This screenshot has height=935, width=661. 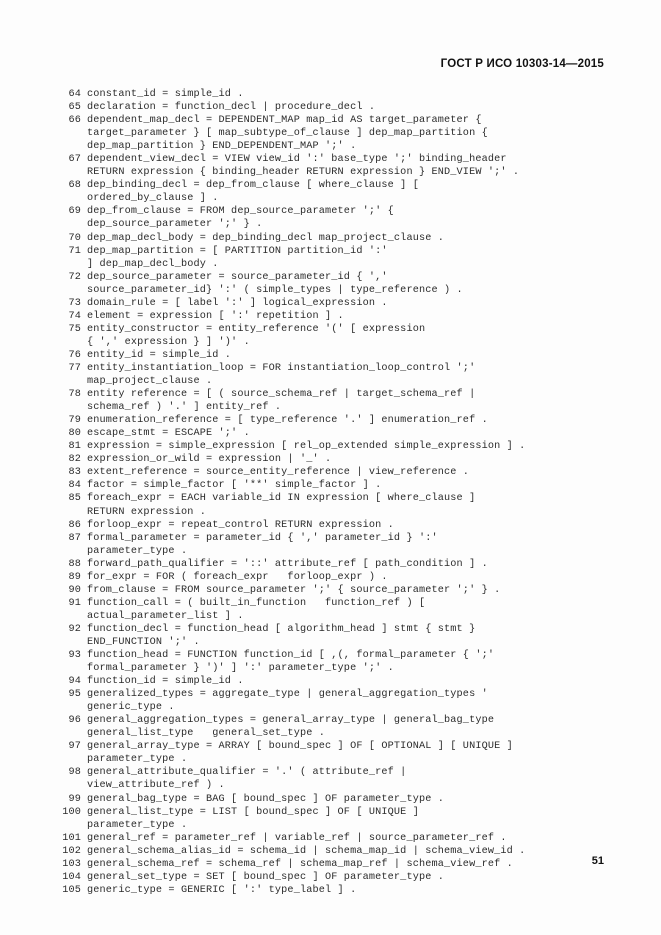 I want to click on rule-continuation-line: 91actual_parameter_list ] ., so click(x=348, y=616).